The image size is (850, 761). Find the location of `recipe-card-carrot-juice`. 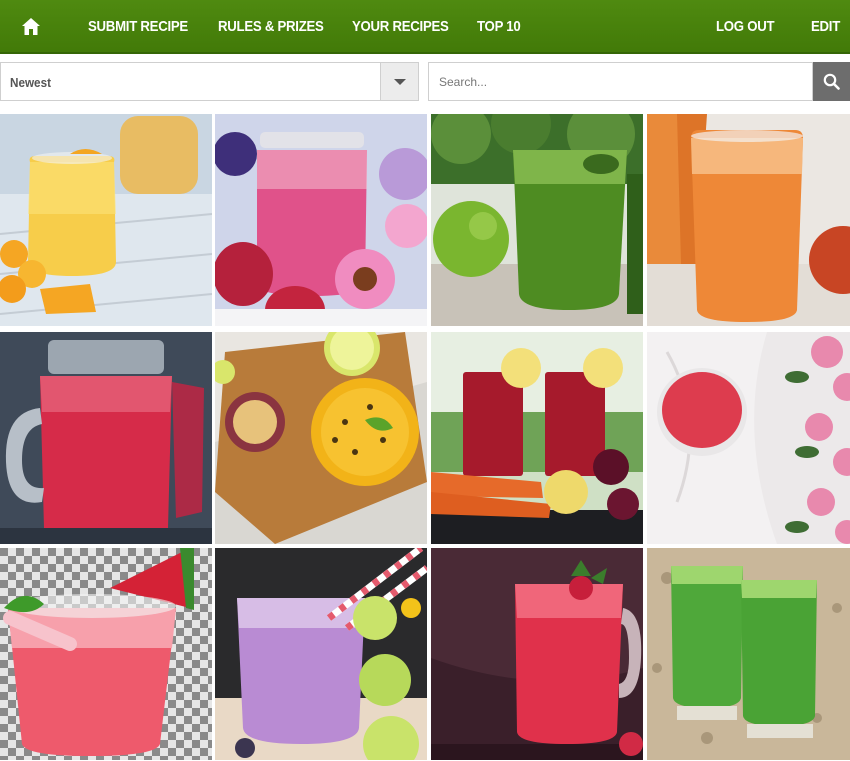

recipe-card-carrot-juice is located at coordinates (748, 220).